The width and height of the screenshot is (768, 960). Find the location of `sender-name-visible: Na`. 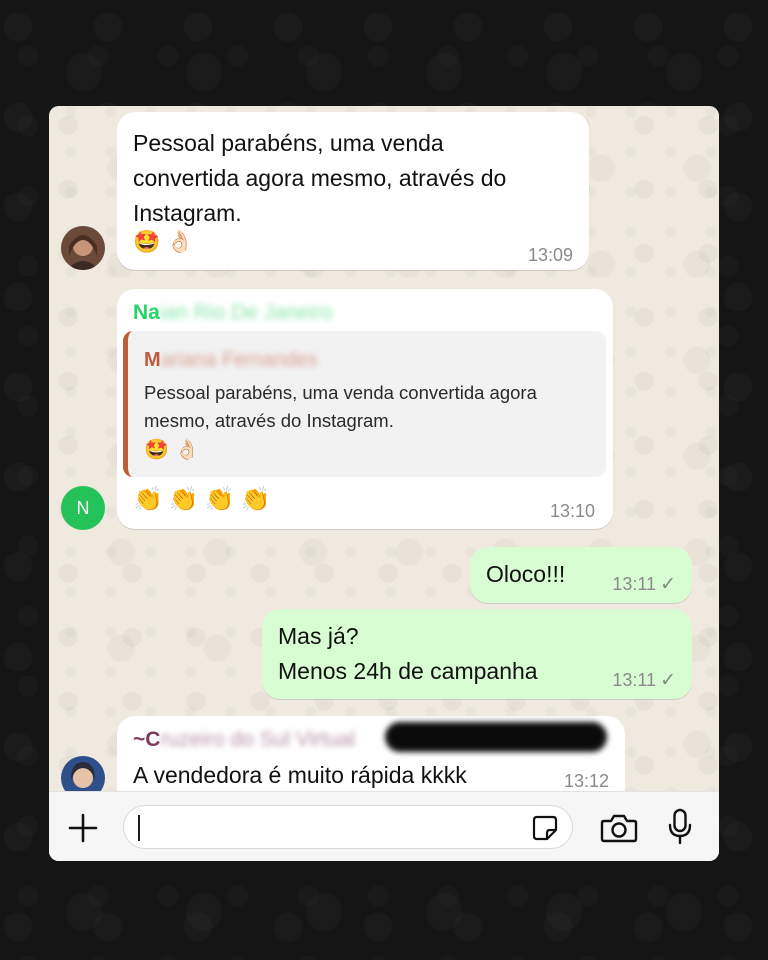

sender-name-visible: Na is located at coordinates (146, 312).